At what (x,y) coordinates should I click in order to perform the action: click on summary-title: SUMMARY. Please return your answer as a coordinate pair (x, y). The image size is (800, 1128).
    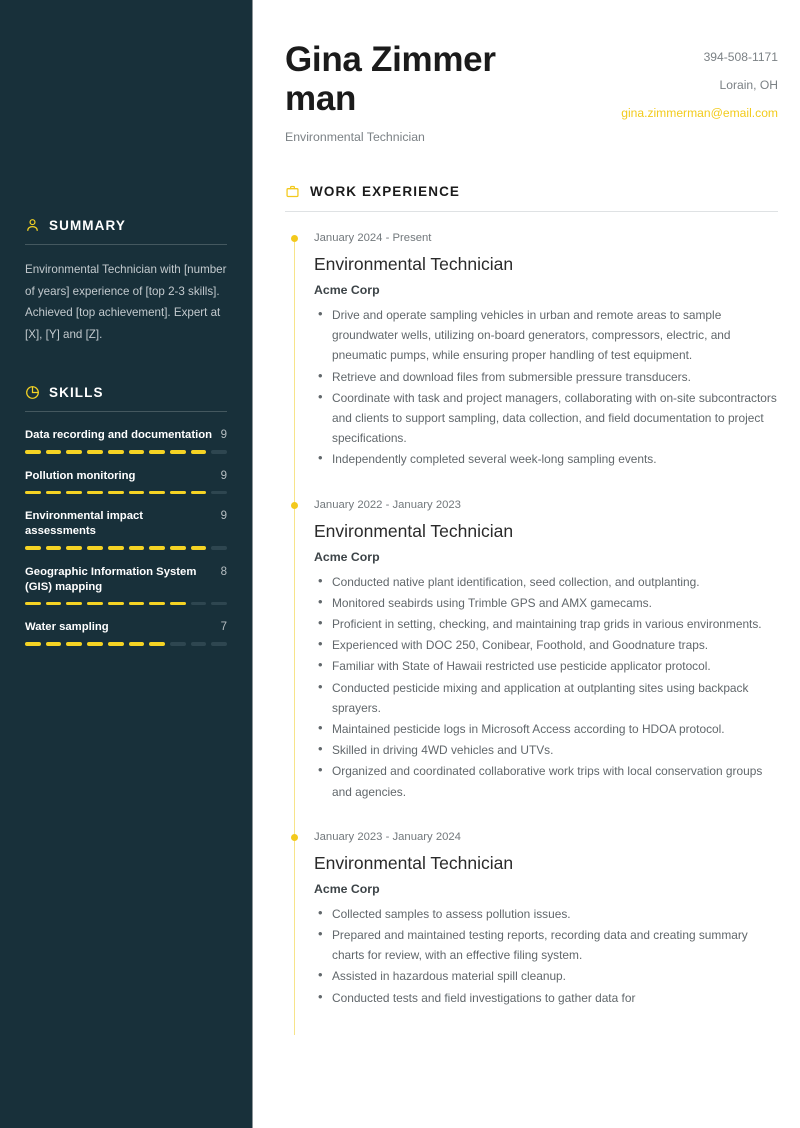
    Looking at the image, I should click on (87, 225).